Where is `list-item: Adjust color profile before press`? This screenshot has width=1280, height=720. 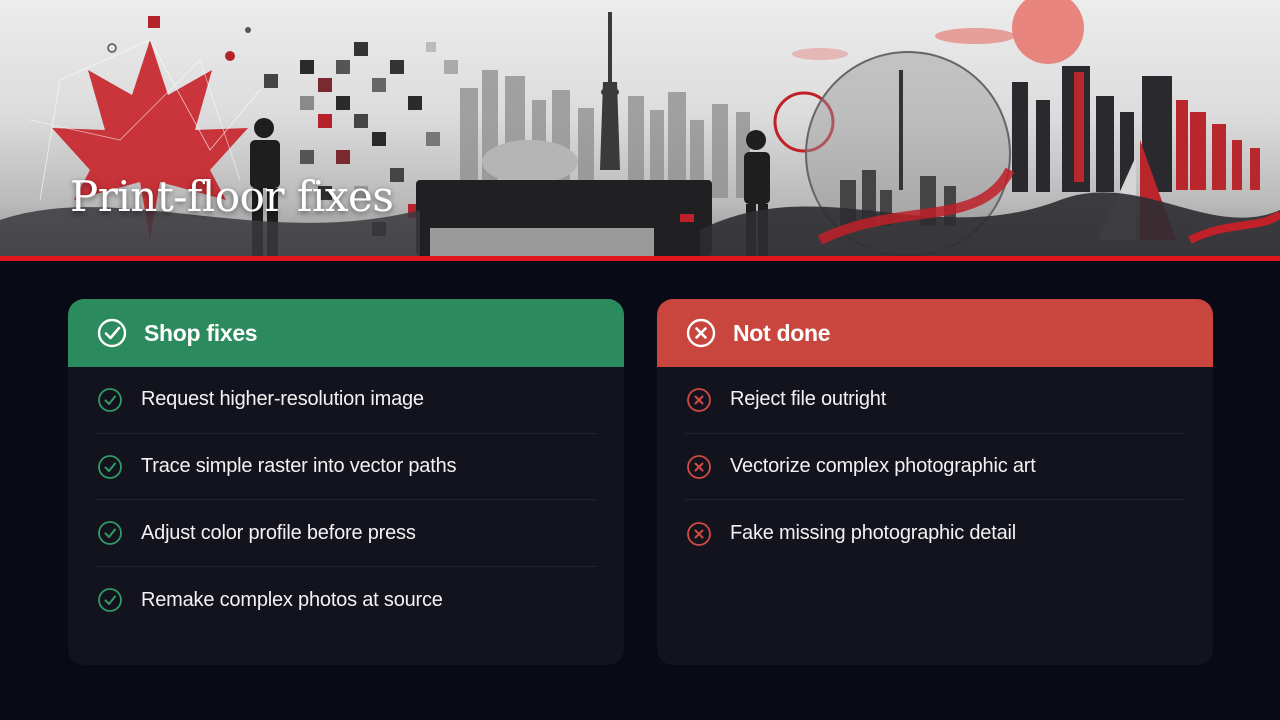
list-item: Adjust color profile before press is located at coordinates (346, 534).